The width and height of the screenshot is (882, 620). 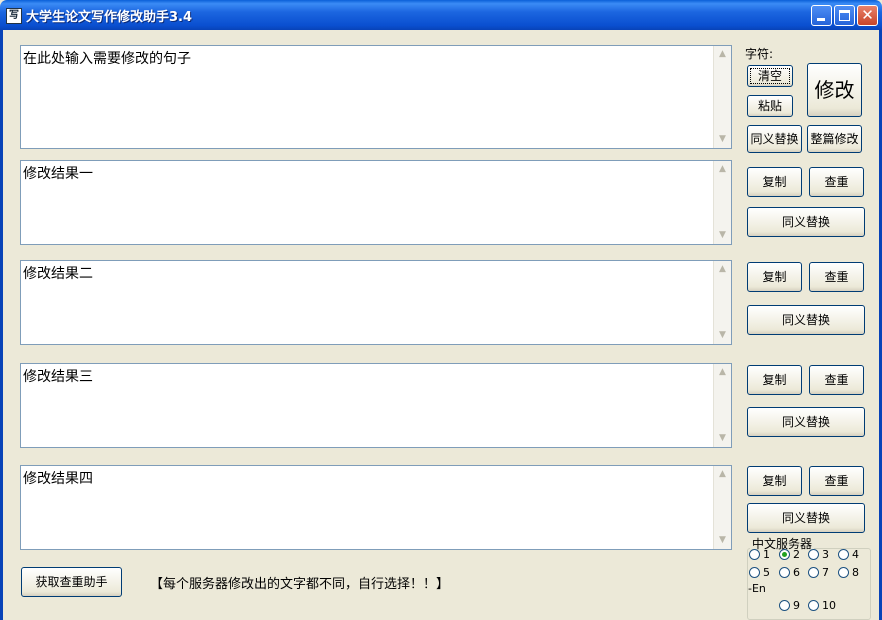 I want to click on synonym-button-3: 同义替换, so click(x=806, y=422).